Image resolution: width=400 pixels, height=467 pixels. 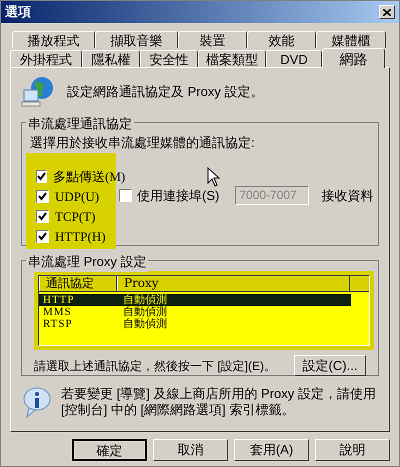 What do you see at coordinates (136, 39) in the screenshot?
I see `tab: 擷取音樂` at bounding box center [136, 39].